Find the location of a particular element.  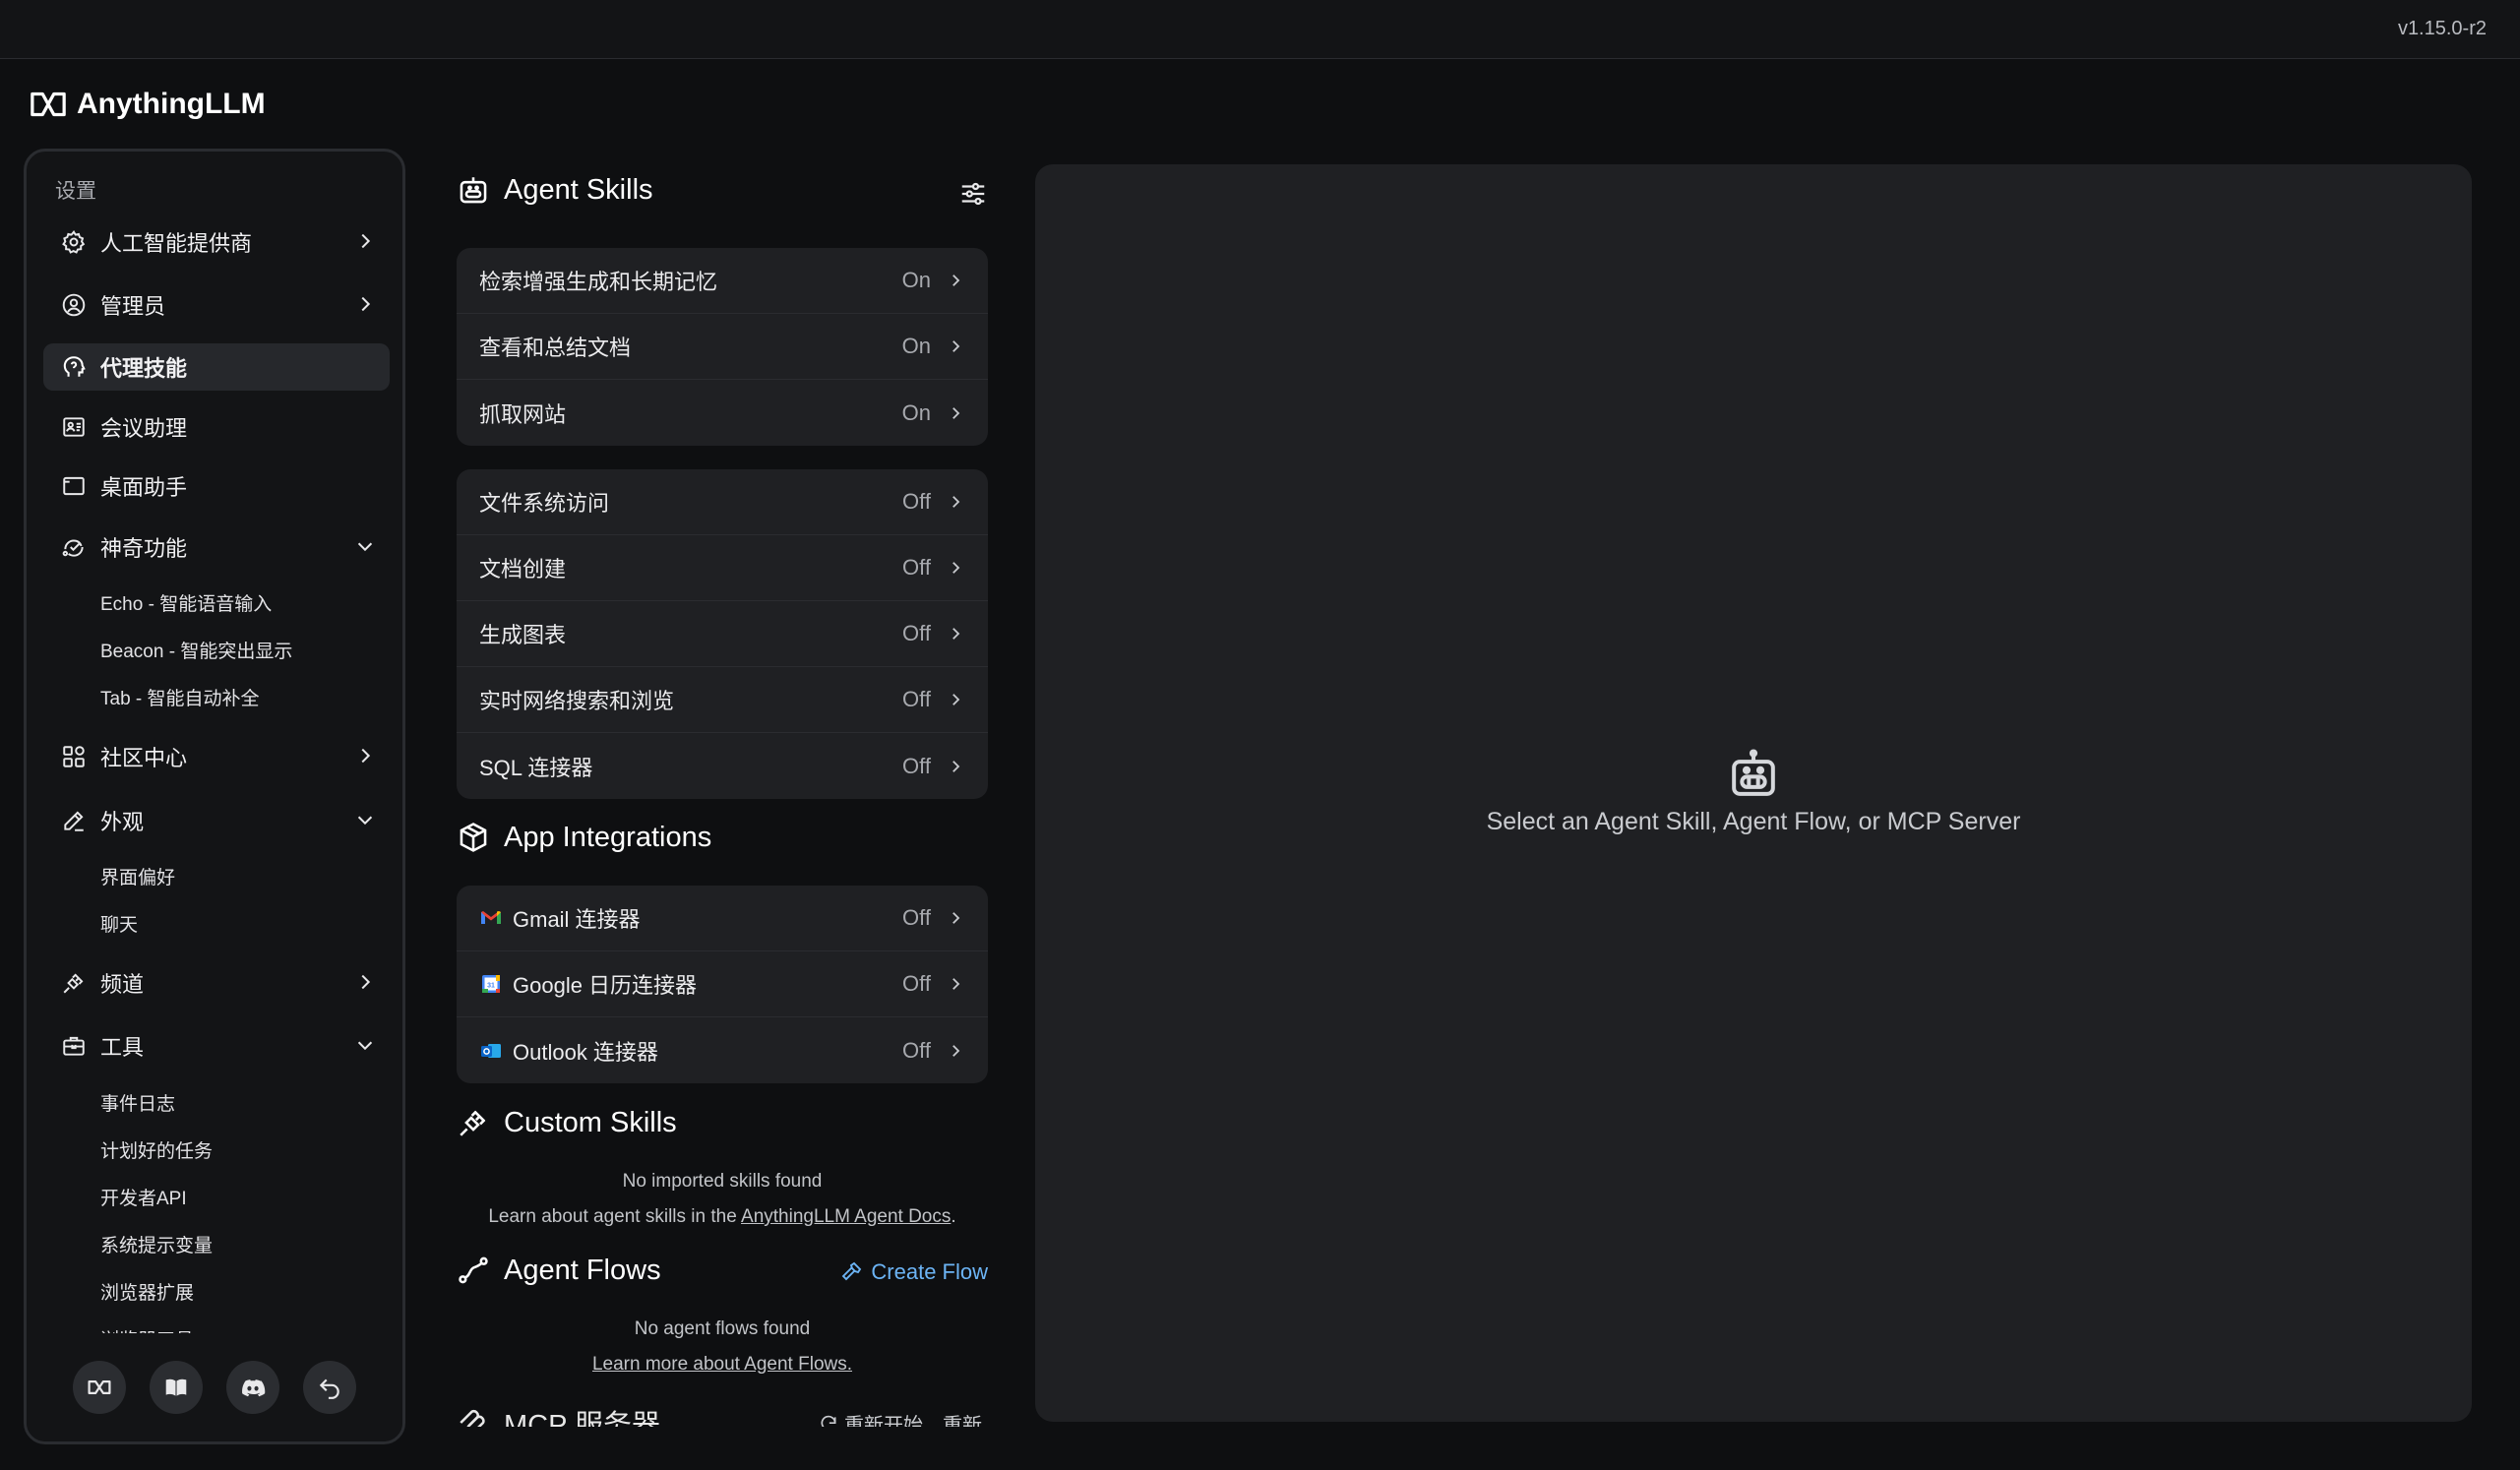

sidebar-subitem-tab: Tab - 智能自动补全 is located at coordinates (180, 697).